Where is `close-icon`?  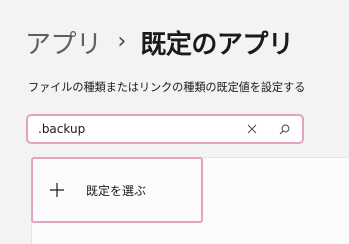
close-icon is located at coordinates (252, 129).